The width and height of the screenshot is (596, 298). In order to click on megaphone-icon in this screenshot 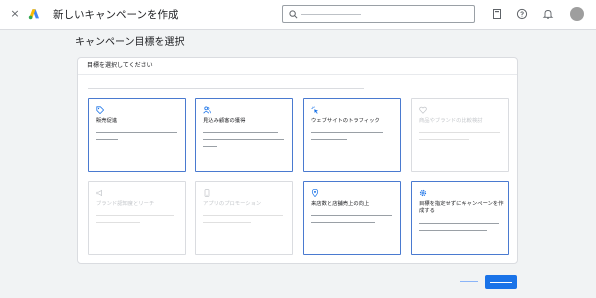, I will do `click(99, 193)`.